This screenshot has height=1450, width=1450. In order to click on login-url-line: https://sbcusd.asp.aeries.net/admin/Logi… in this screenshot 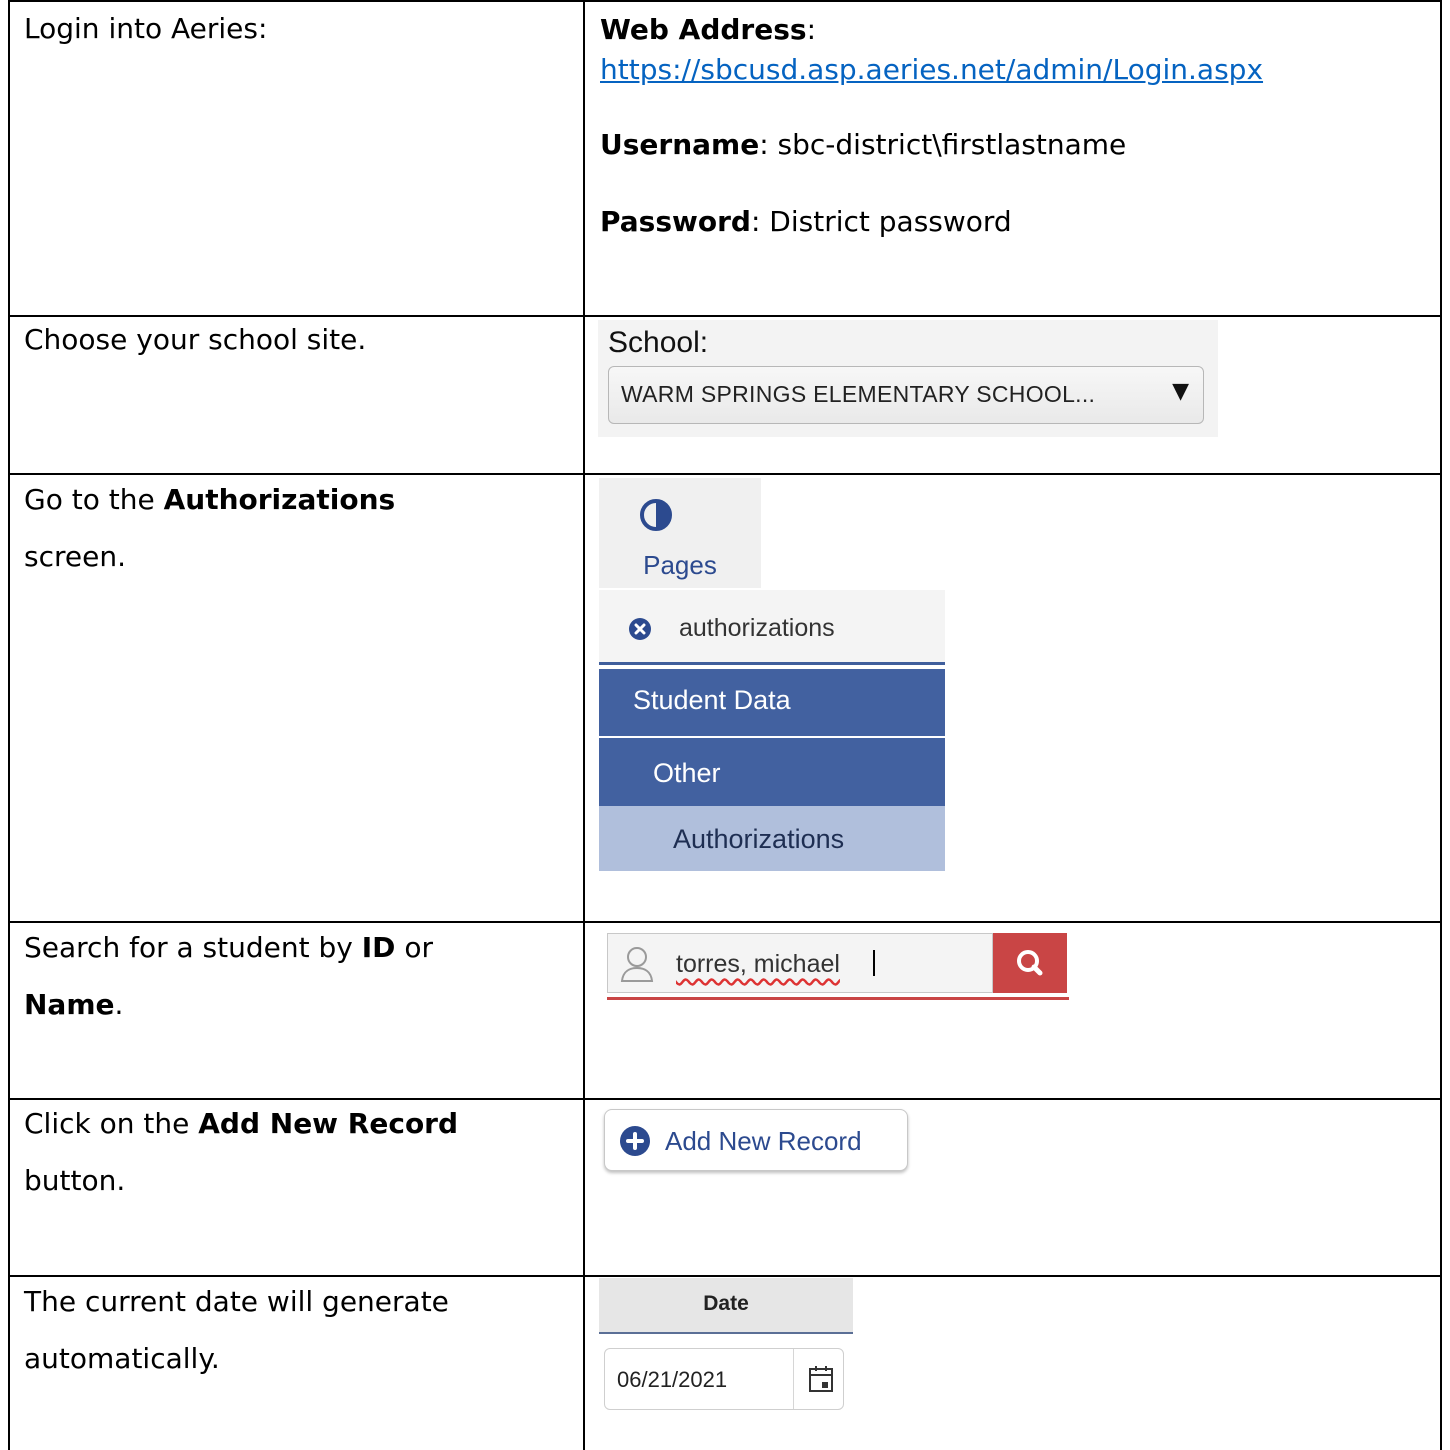, I will do `click(931, 70)`.